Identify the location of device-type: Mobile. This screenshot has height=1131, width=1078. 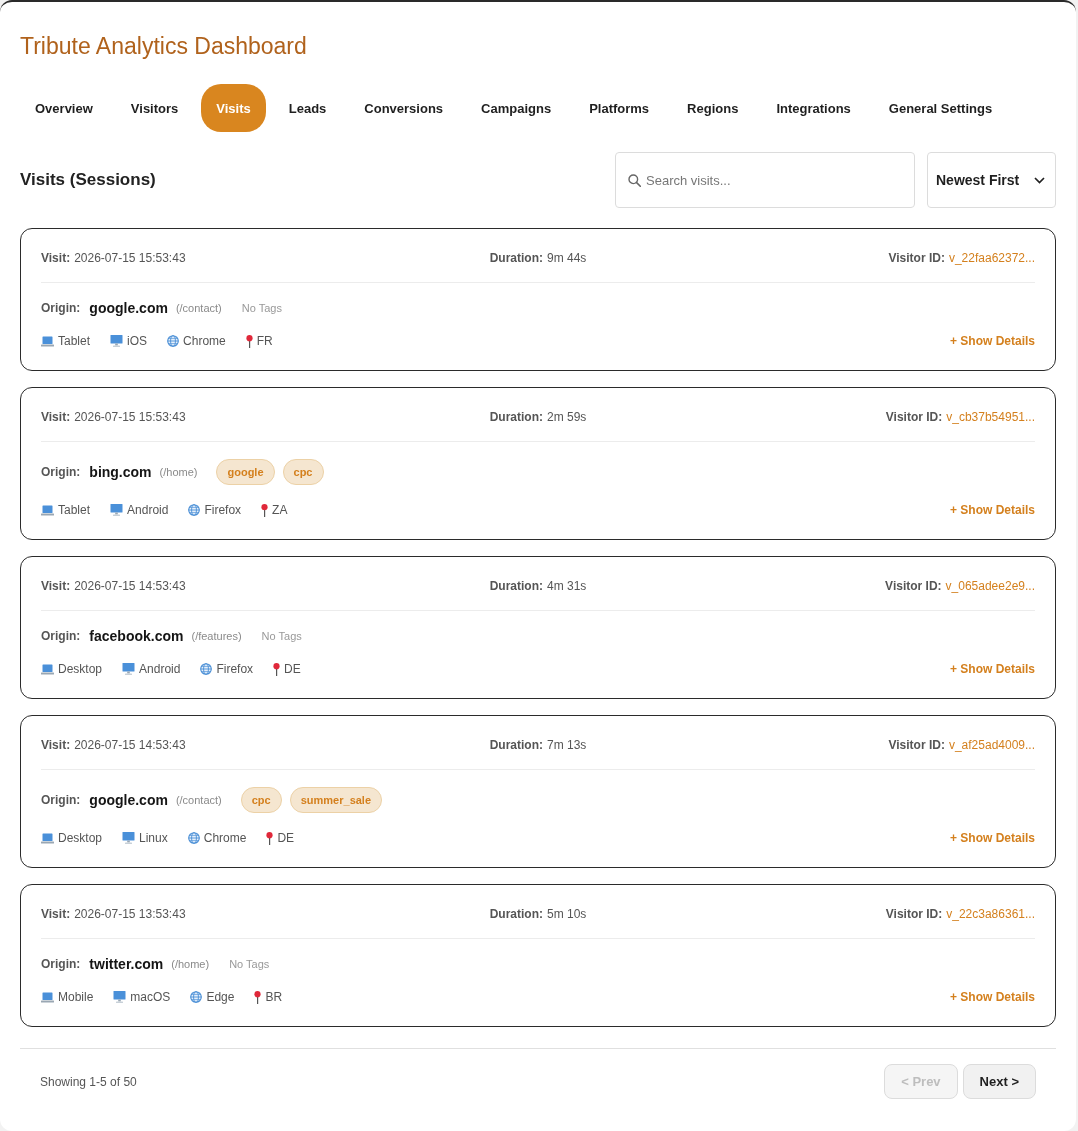
(76, 997).